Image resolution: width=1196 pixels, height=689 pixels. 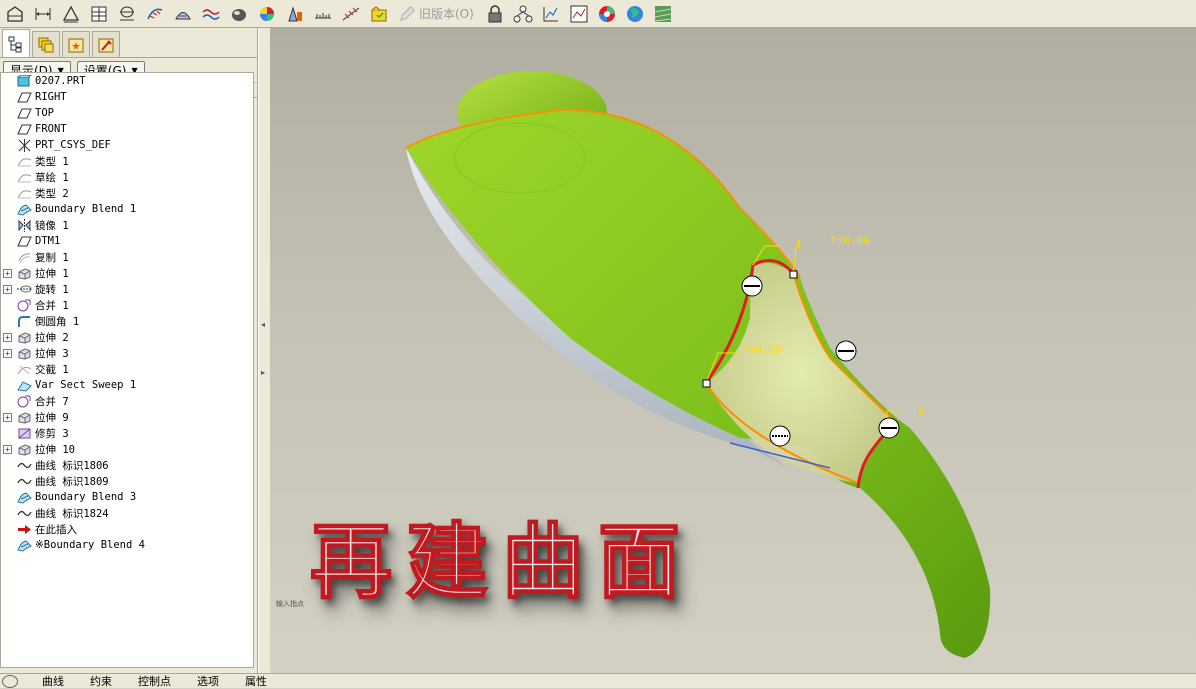 What do you see at coordinates (607, 14) in the screenshot?
I see `color-wheel-icon` at bounding box center [607, 14].